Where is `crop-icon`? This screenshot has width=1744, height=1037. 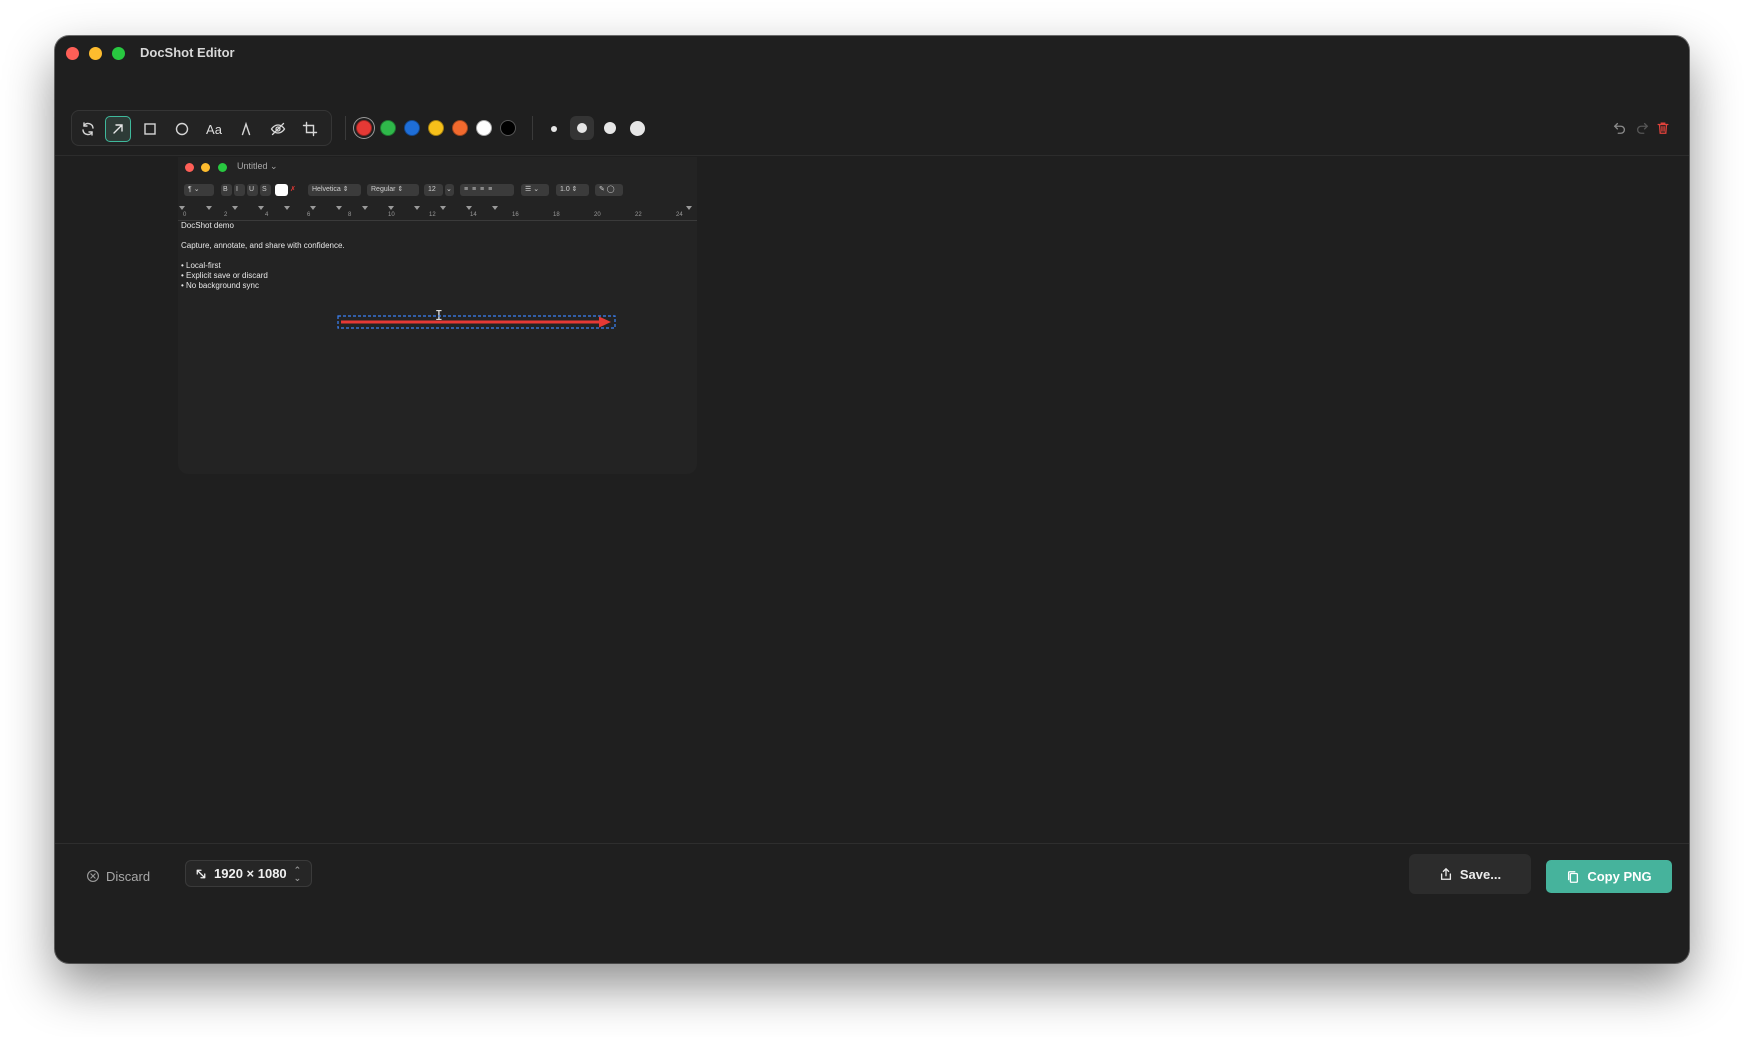 crop-icon is located at coordinates (310, 129).